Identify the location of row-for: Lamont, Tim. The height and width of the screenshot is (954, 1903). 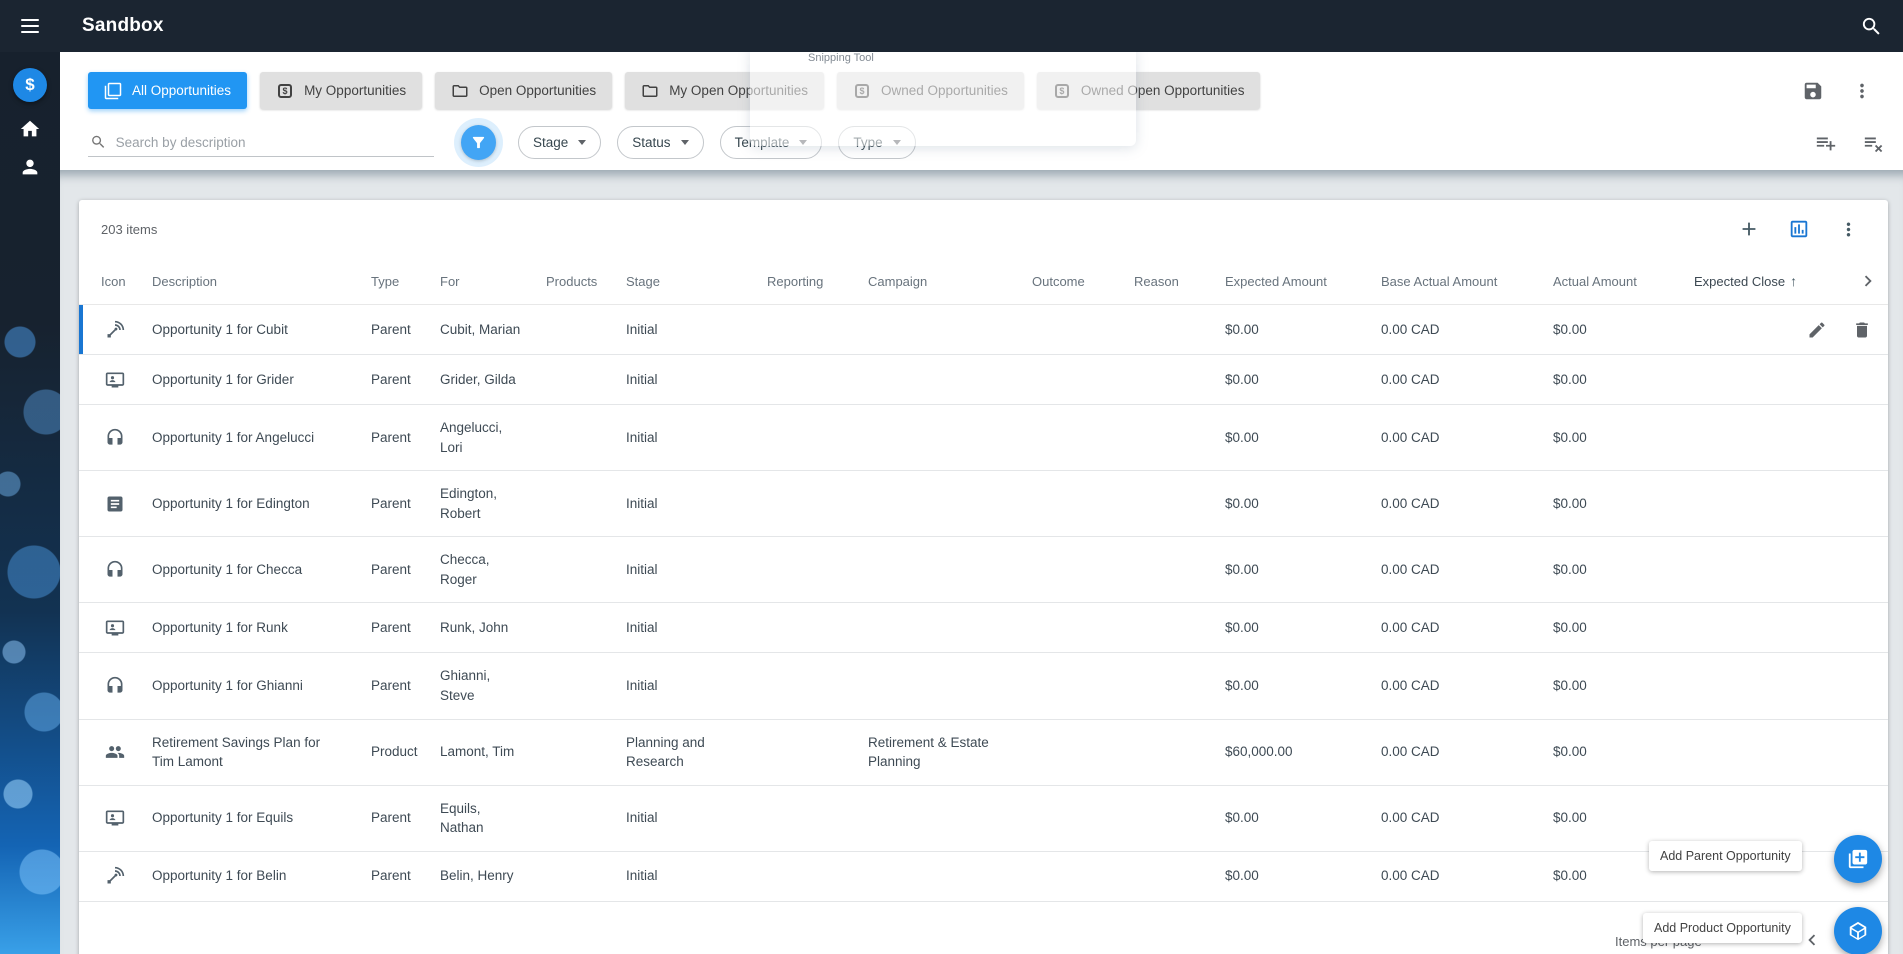
(477, 752).